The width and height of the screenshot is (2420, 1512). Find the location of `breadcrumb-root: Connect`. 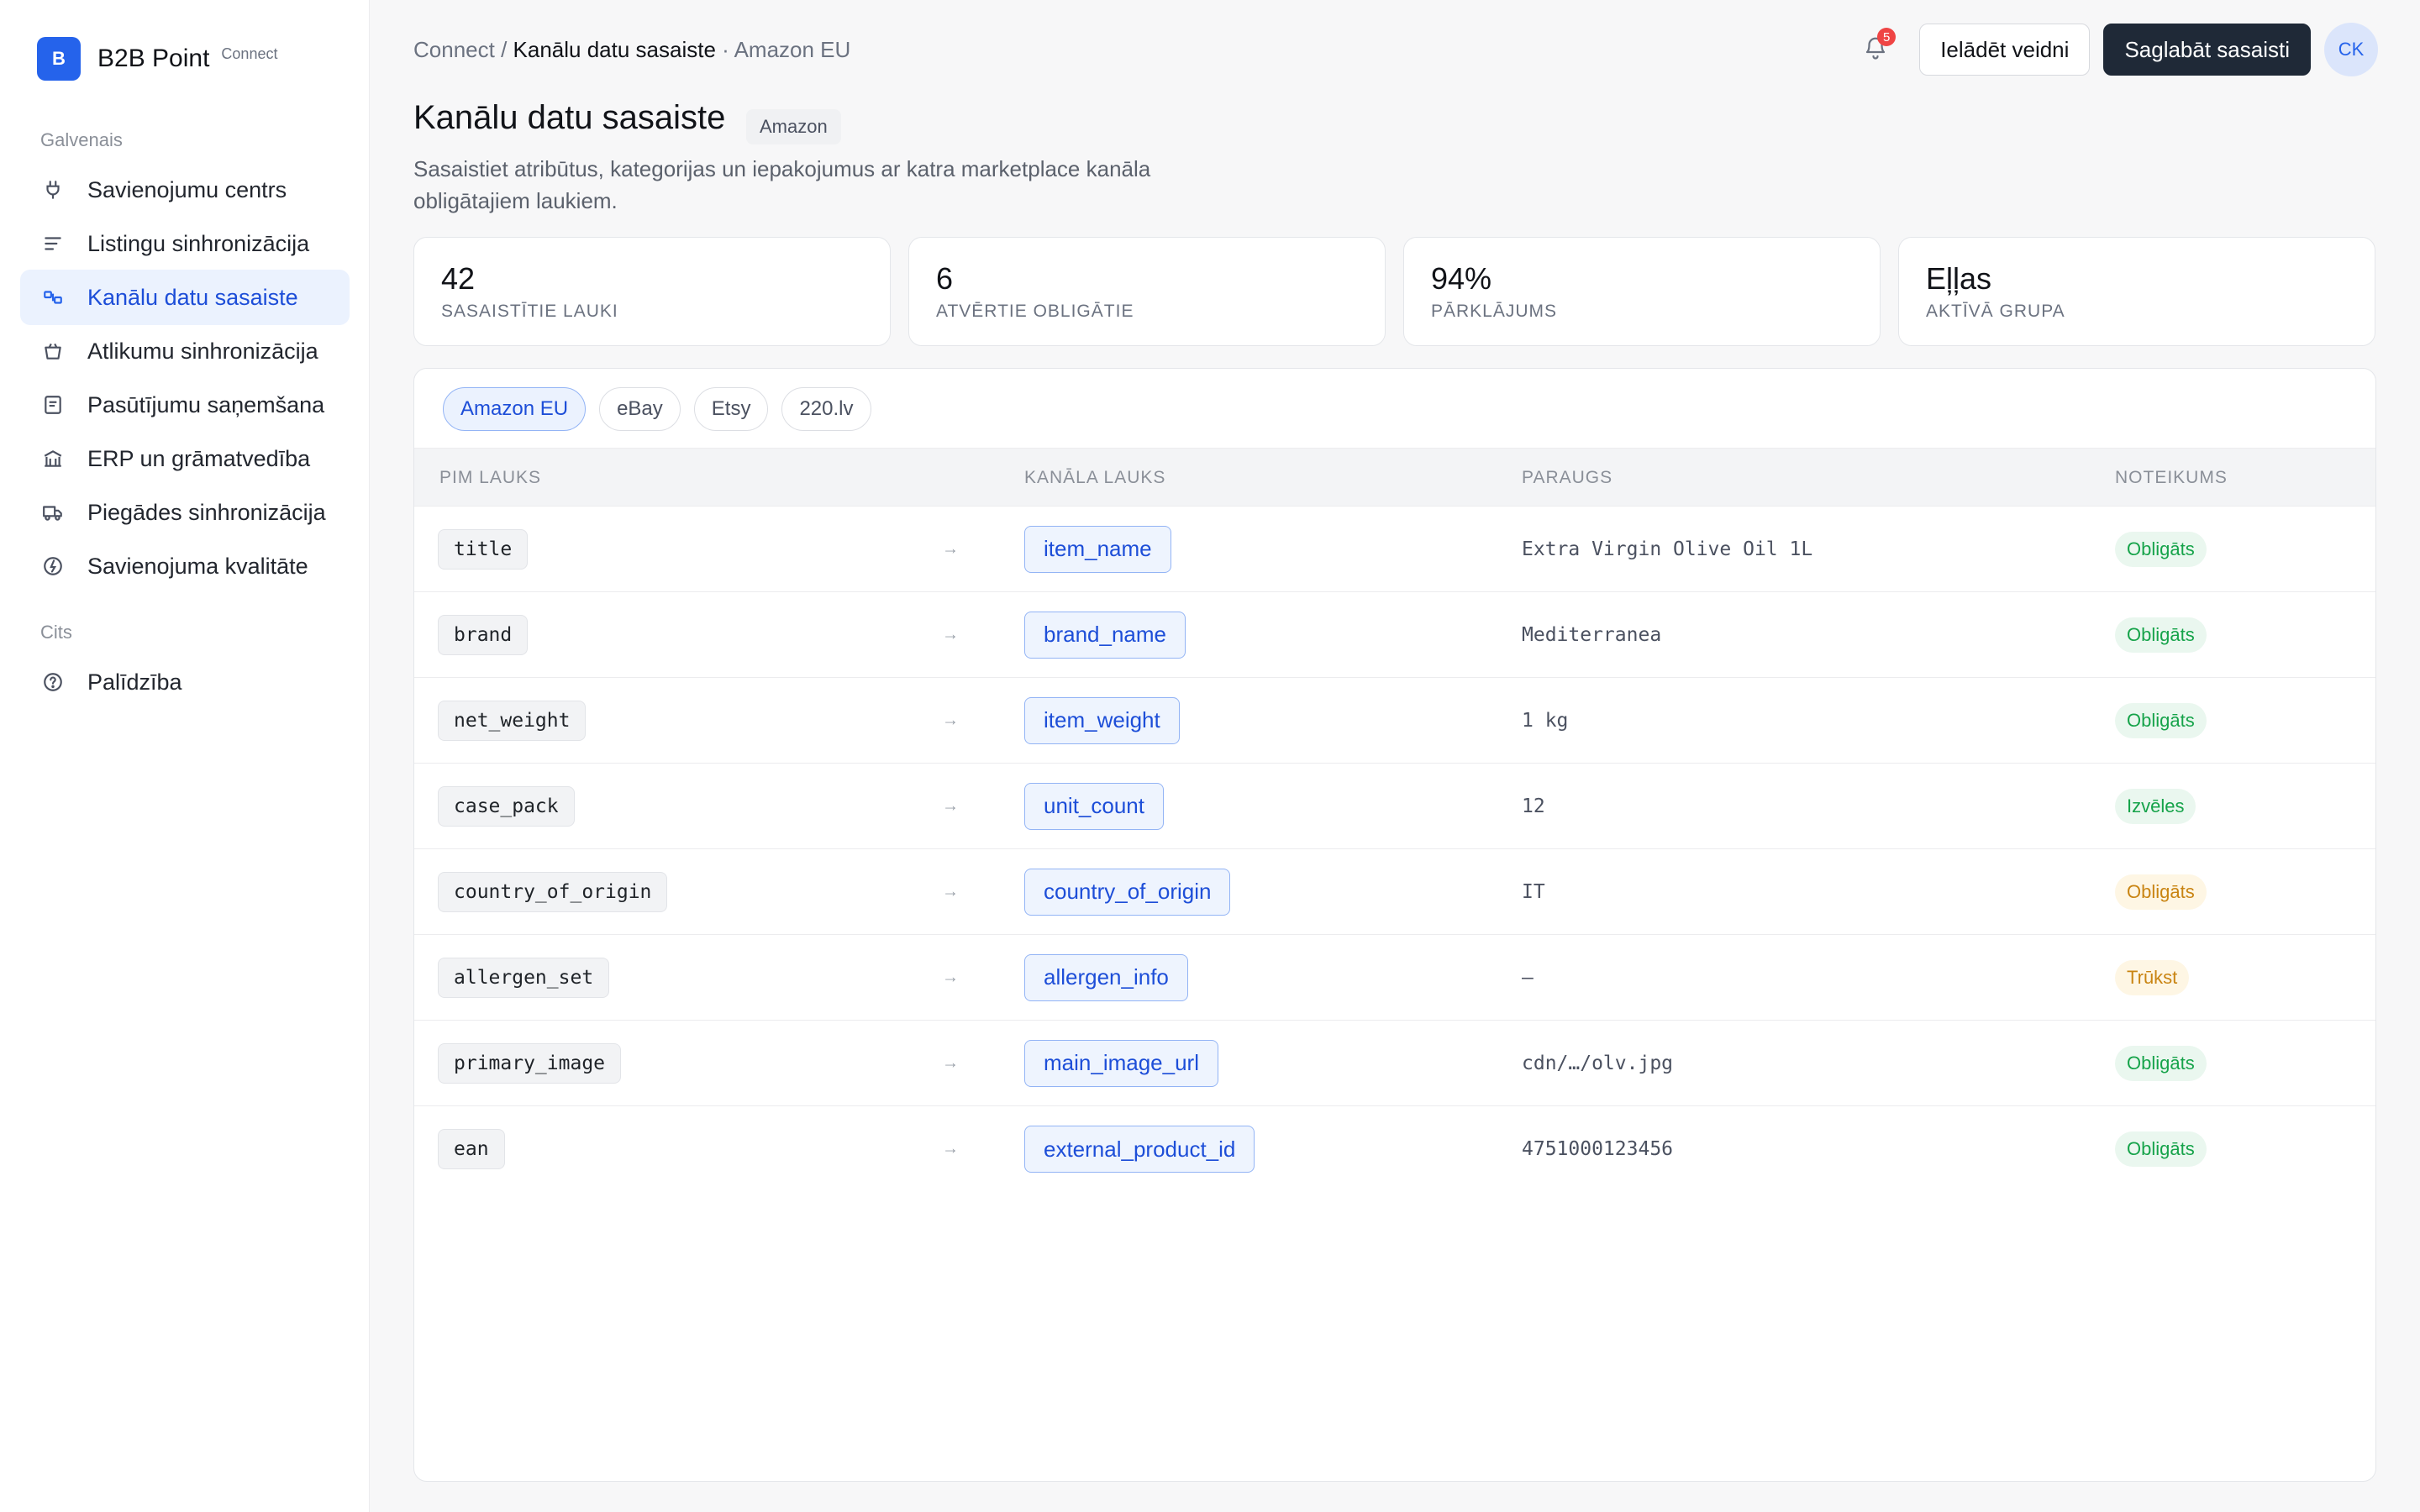

breadcrumb-root: Connect is located at coordinates (454, 49).